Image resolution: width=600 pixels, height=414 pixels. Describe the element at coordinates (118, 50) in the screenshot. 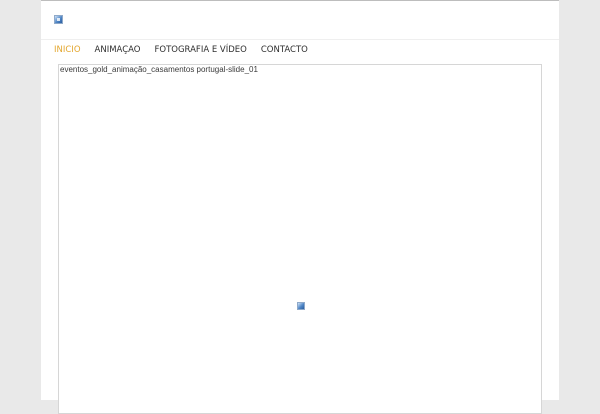

I see `nav-item-animacao: ANIMAÇAO` at that location.